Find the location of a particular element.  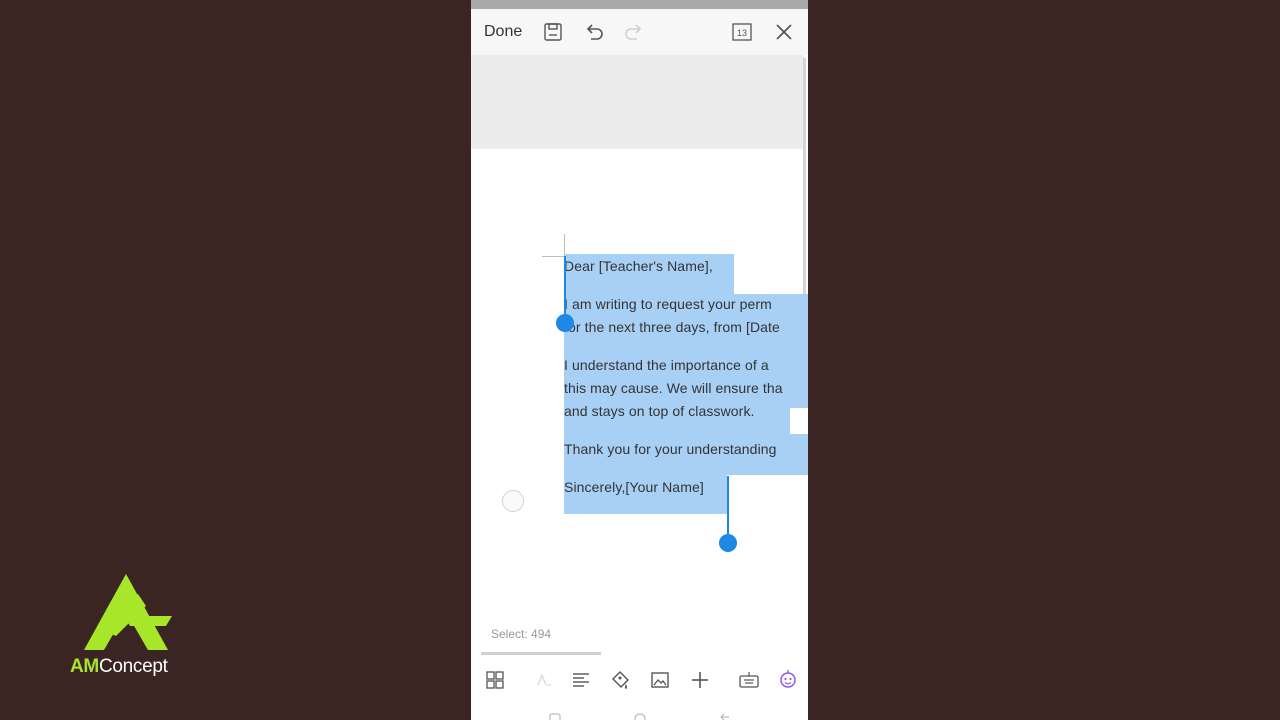

document-line: and stays on top of classwork. is located at coordinates (659, 411).